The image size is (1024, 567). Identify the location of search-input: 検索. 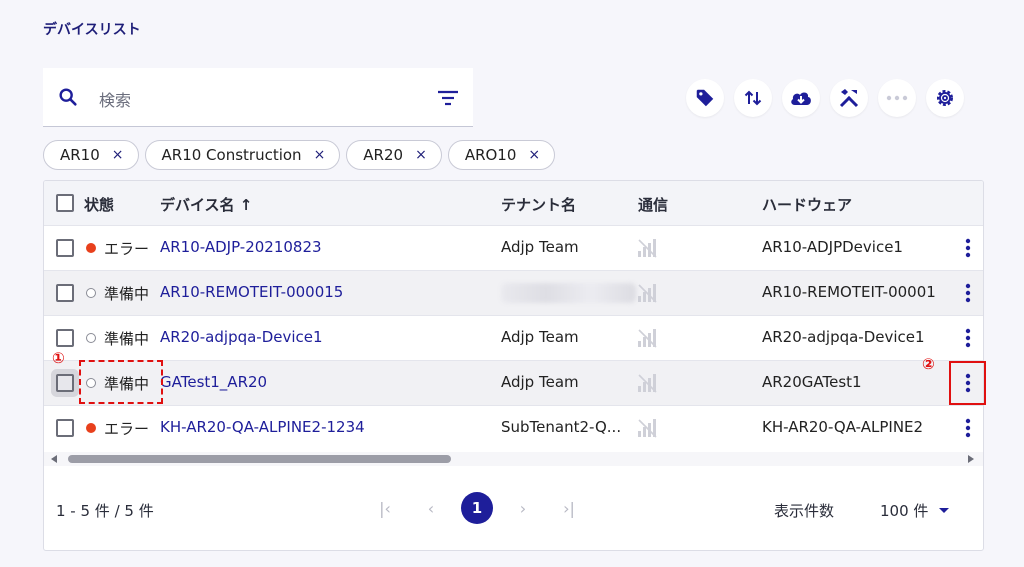
(115, 99).